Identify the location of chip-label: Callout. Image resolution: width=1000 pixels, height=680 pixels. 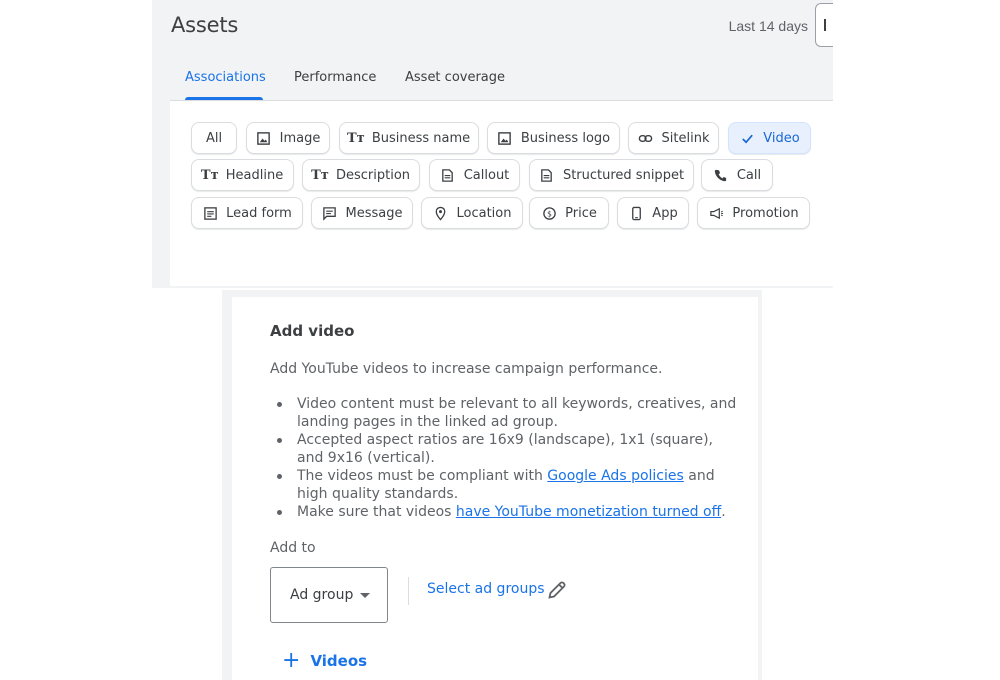
(486, 175).